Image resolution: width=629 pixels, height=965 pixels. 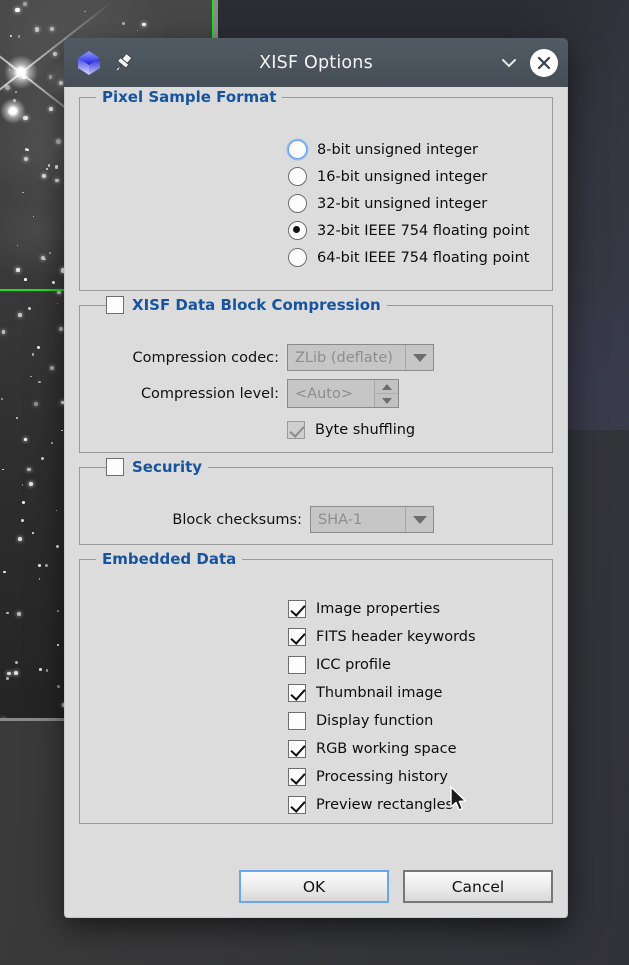 I want to click on checkbox-option-row: FITS header keywords, so click(x=382, y=637).